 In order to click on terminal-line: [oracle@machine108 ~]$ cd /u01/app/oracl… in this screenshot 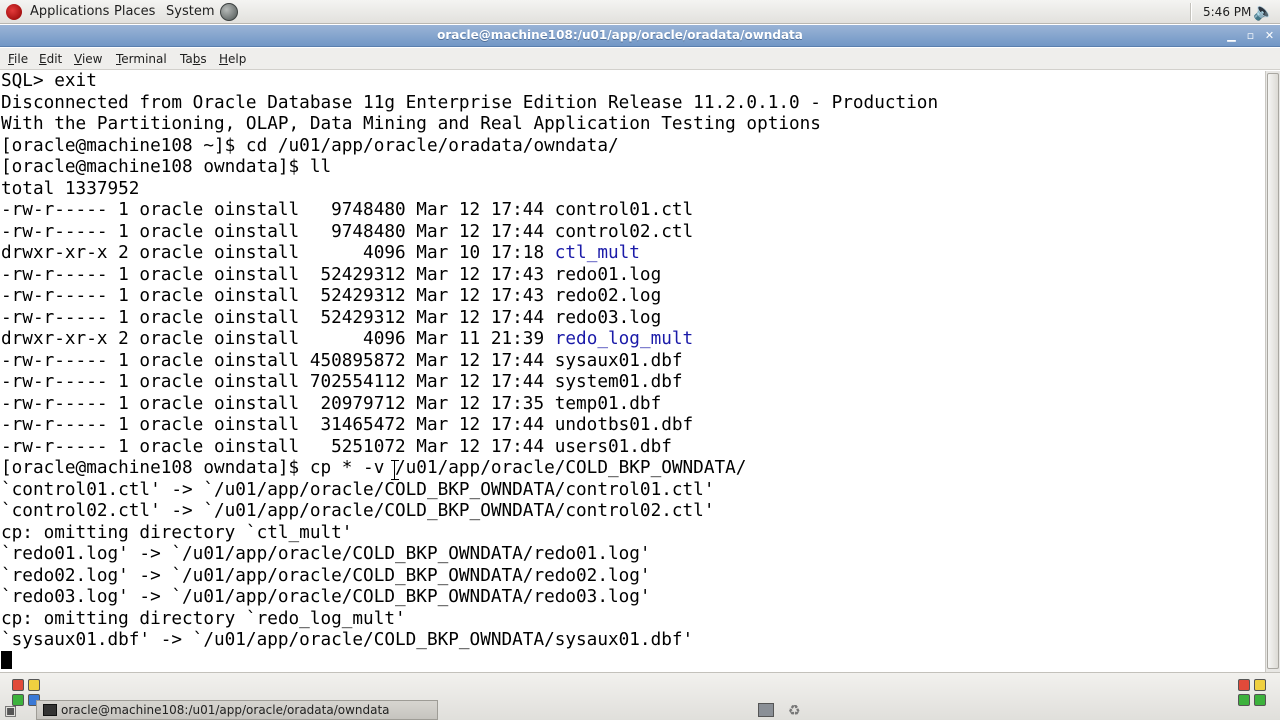, I will do `click(310, 145)`.